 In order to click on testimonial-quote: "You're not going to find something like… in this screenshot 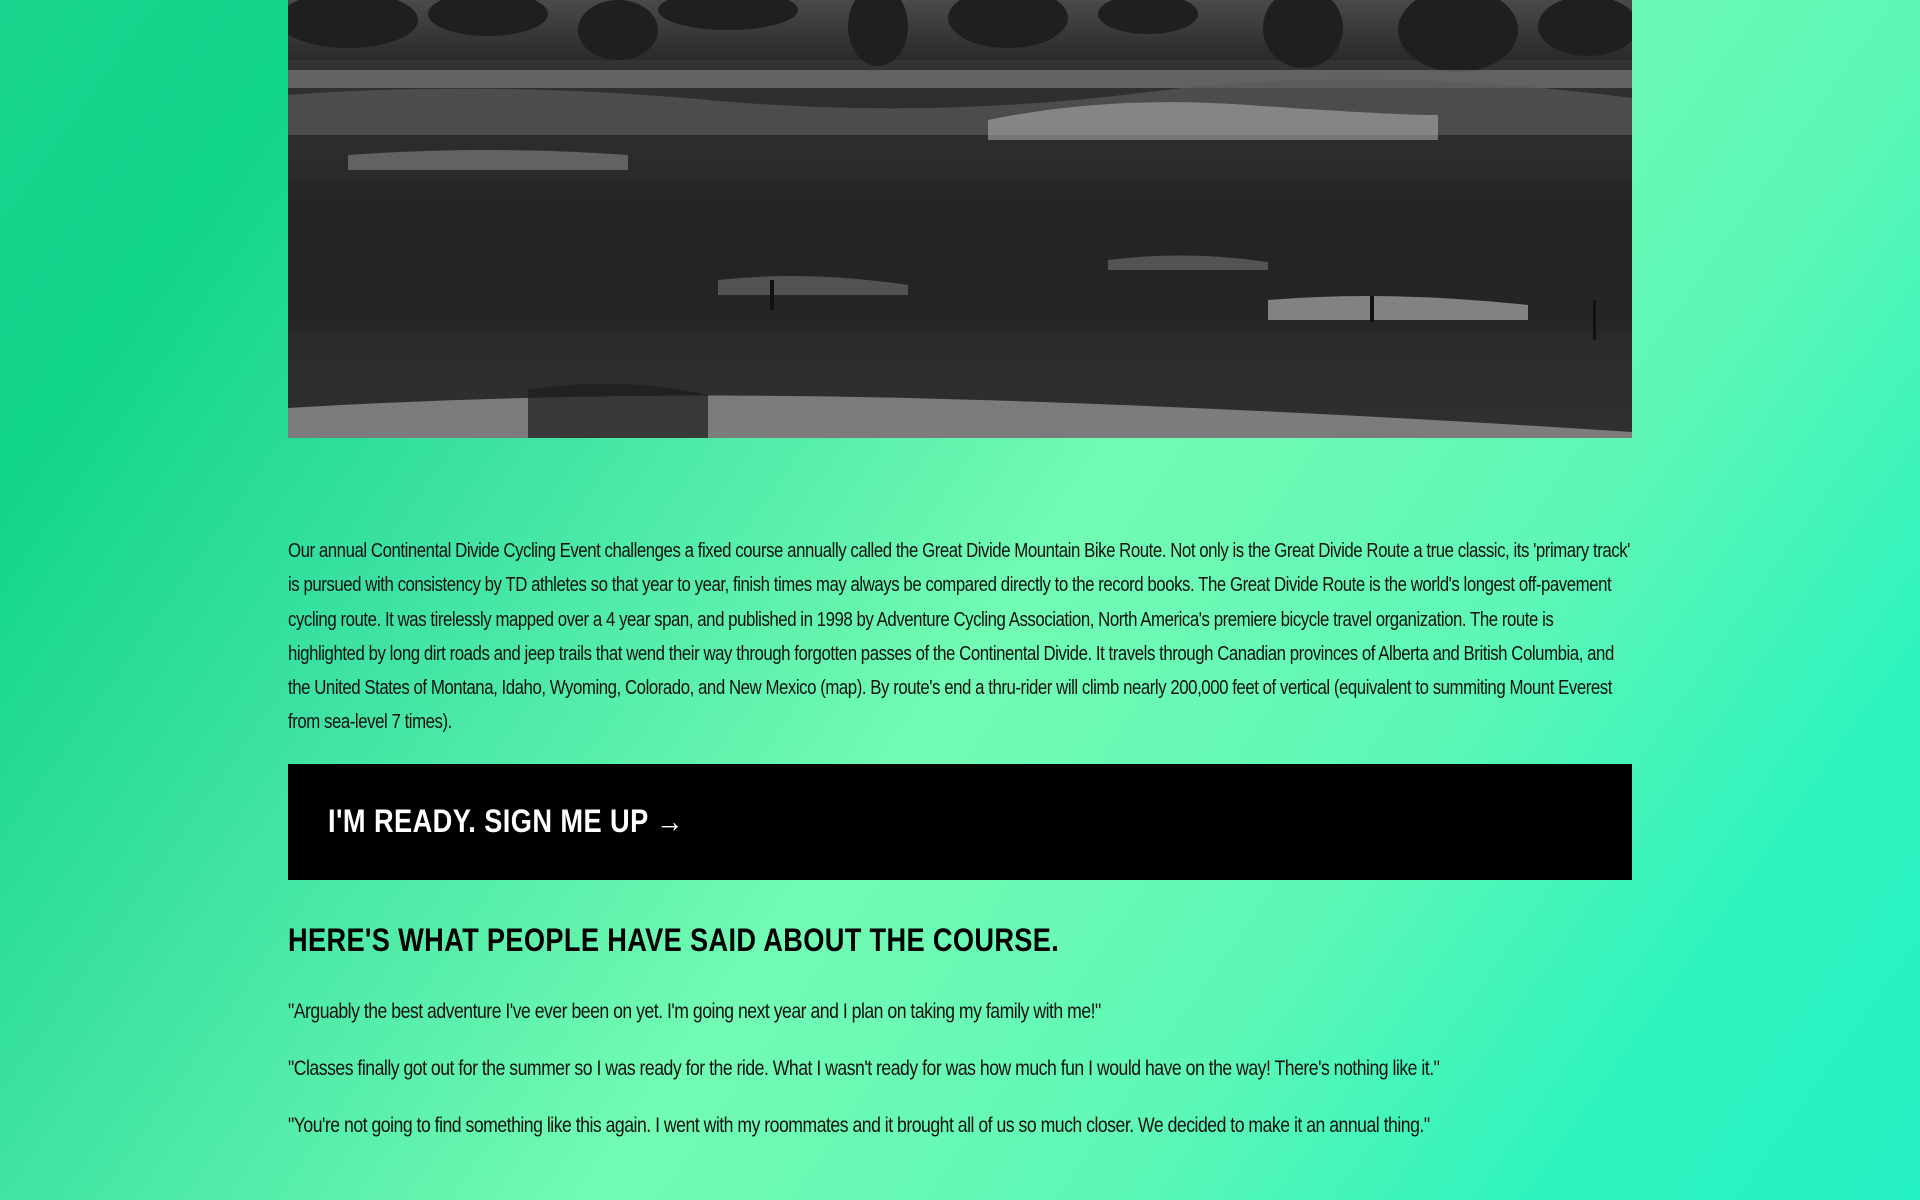, I will do `click(859, 1124)`.